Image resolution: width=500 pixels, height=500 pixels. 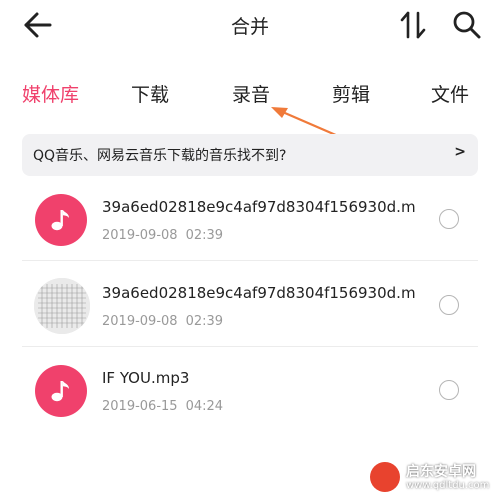 What do you see at coordinates (450, 93) in the screenshot?
I see `tab-files: 文件` at bounding box center [450, 93].